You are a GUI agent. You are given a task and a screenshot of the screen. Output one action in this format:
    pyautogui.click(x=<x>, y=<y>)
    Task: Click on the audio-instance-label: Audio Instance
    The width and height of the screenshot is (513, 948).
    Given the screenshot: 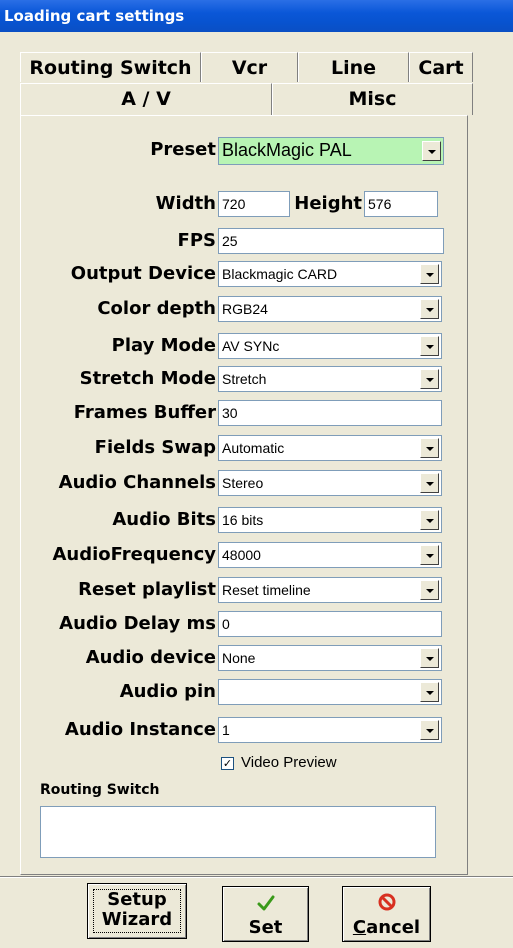 What is the action you would take?
    pyautogui.click(x=140, y=729)
    